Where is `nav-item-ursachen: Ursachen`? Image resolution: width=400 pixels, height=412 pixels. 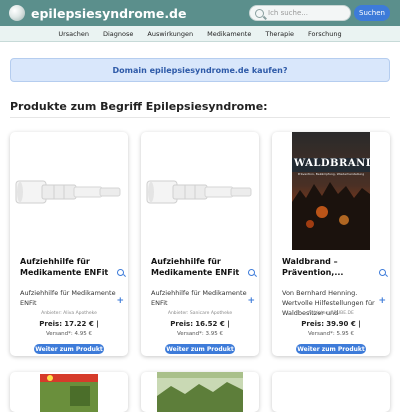
nav-item-ursachen: Ursachen is located at coordinates (73, 34).